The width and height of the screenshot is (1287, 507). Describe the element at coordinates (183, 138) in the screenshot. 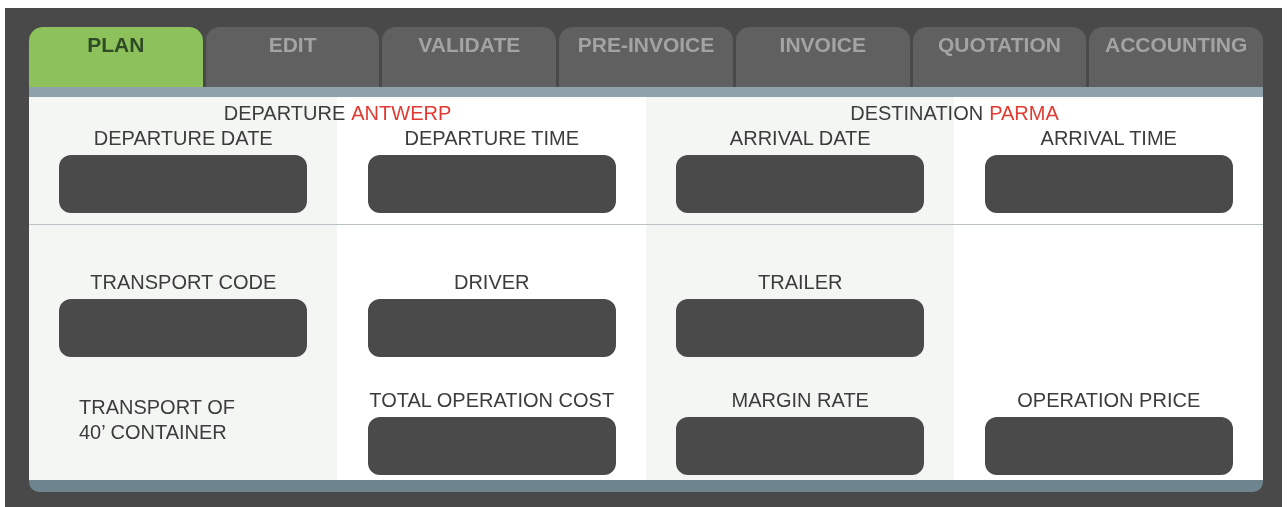

I see `field-label: DEPARTURE DATE` at that location.